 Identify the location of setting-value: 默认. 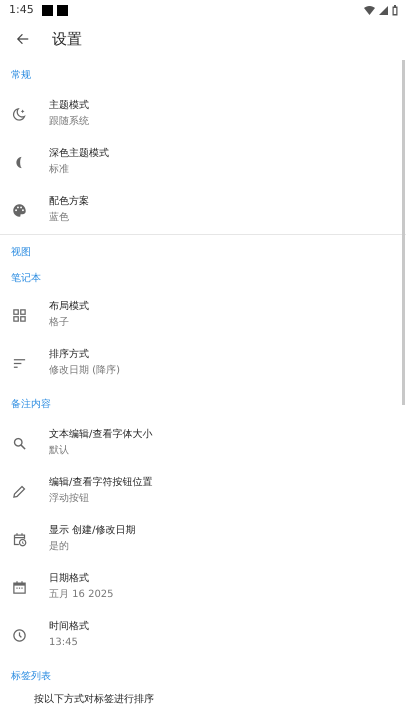
(59, 451).